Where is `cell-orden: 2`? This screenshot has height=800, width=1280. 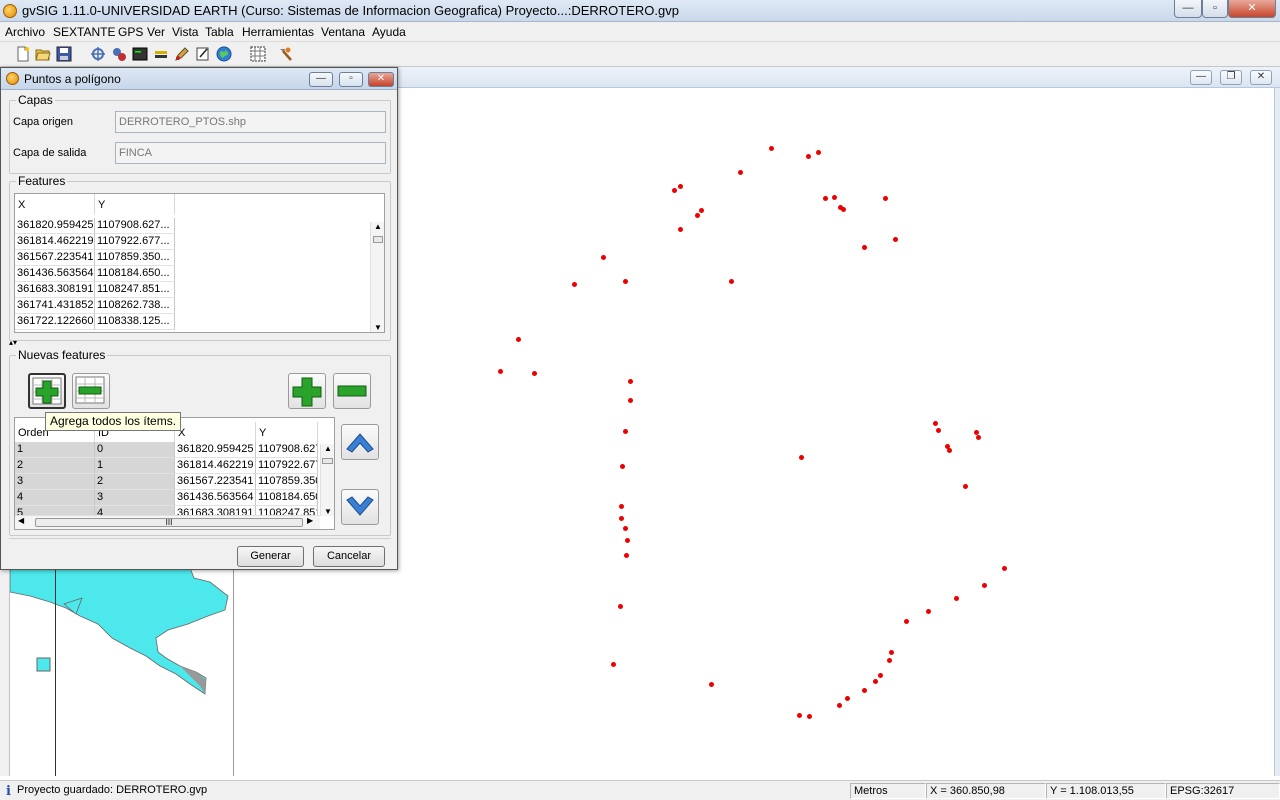
cell-orden: 2 is located at coordinates (55, 466).